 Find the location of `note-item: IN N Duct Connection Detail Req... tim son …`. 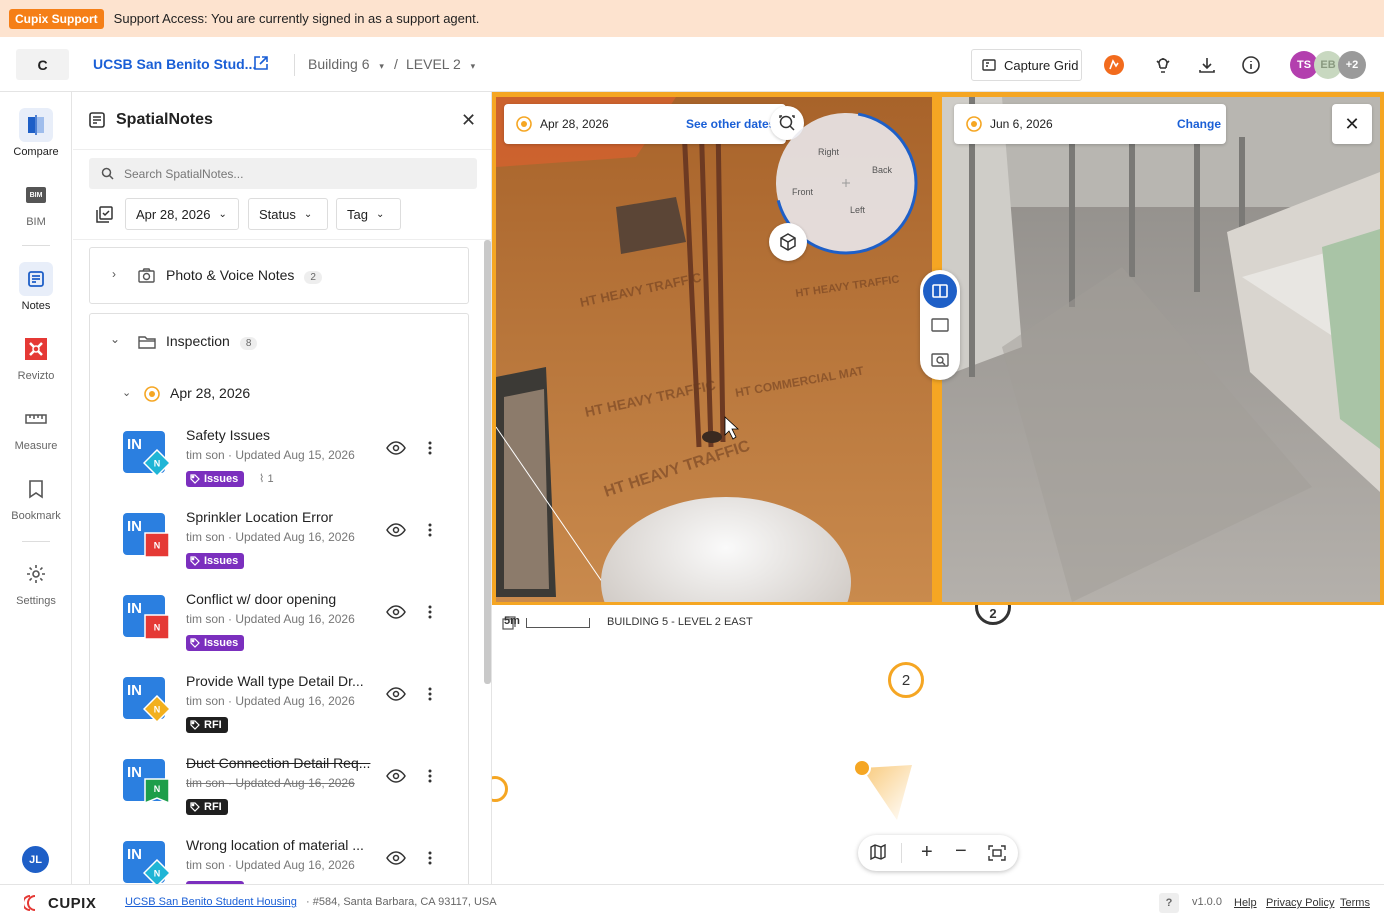

note-item: IN N Duct Connection Detail Req... tim son … is located at coordinates (291, 796).